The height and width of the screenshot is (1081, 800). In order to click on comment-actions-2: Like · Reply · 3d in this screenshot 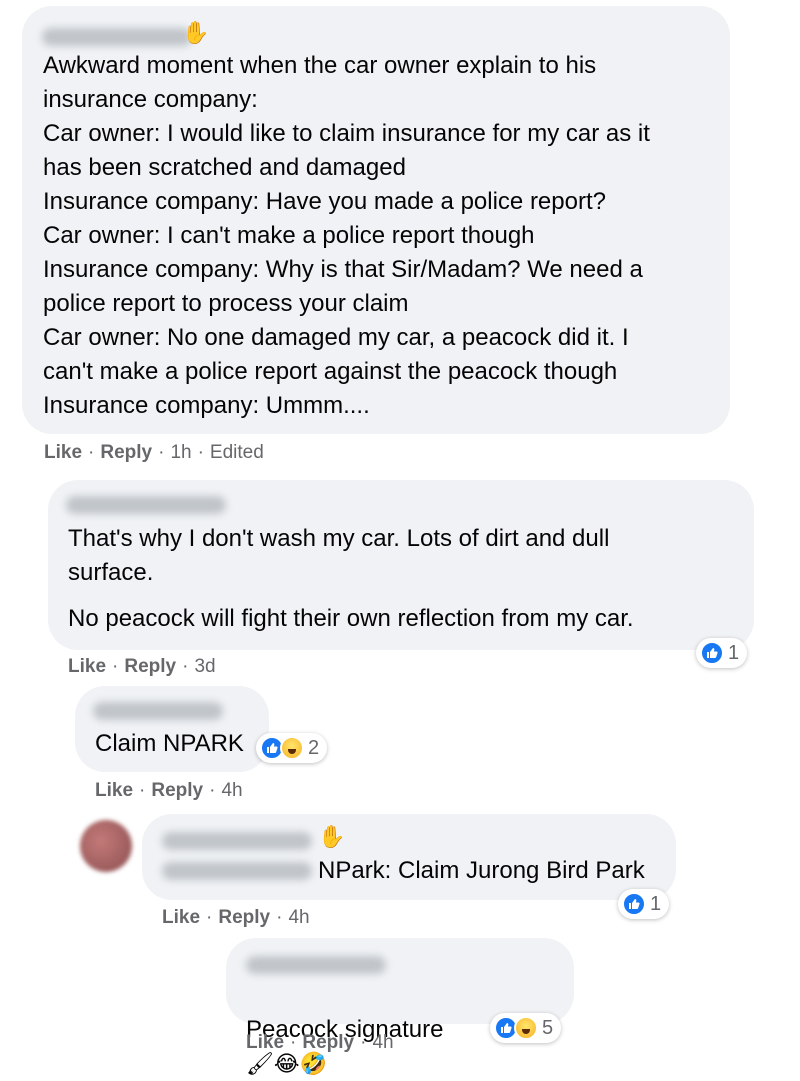, I will do `click(142, 667)`.